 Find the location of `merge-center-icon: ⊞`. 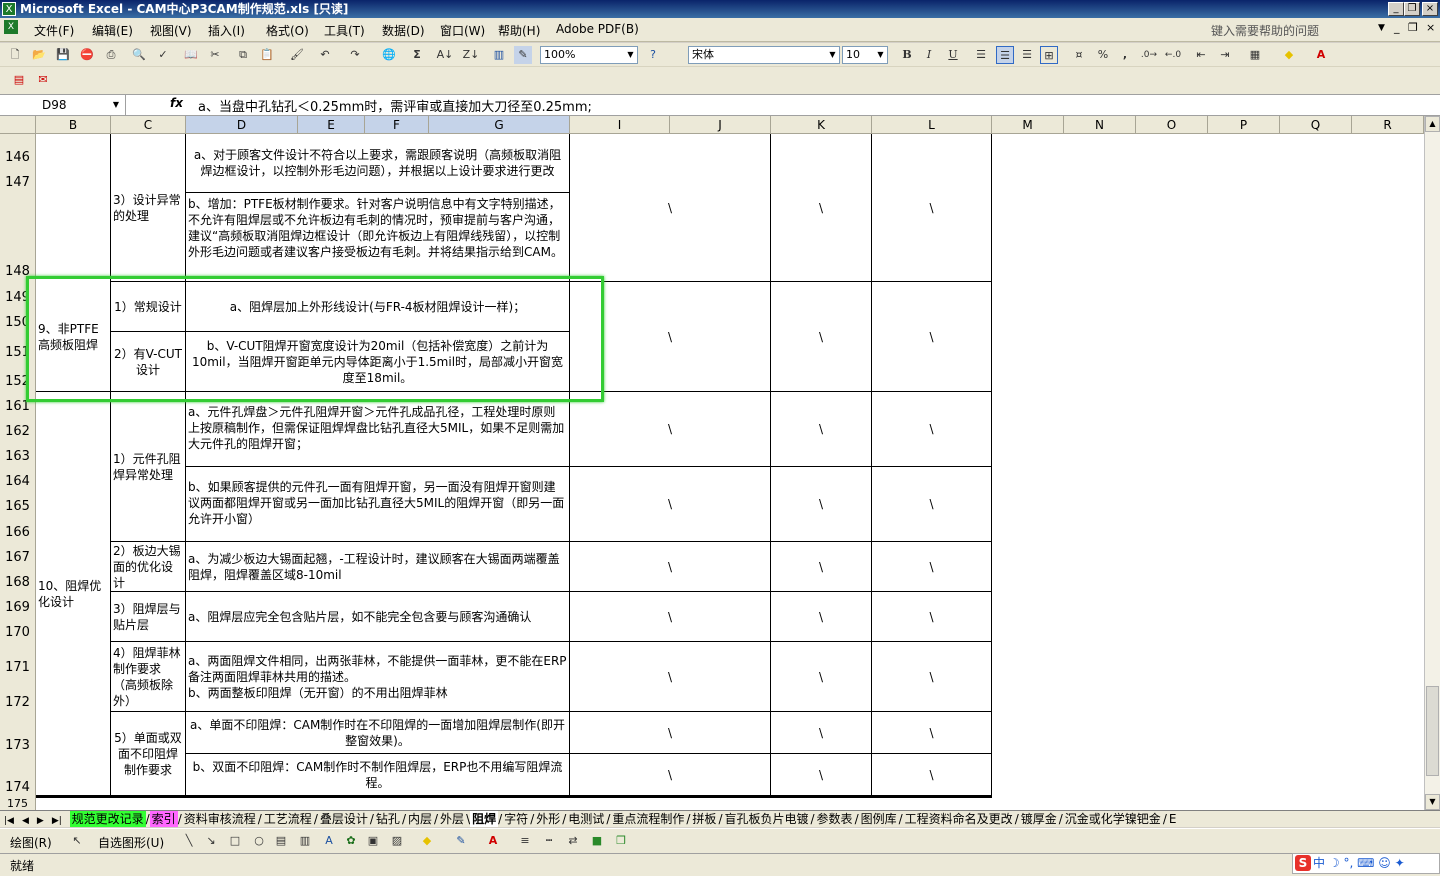

merge-center-icon: ⊞ is located at coordinates (1049, 55).